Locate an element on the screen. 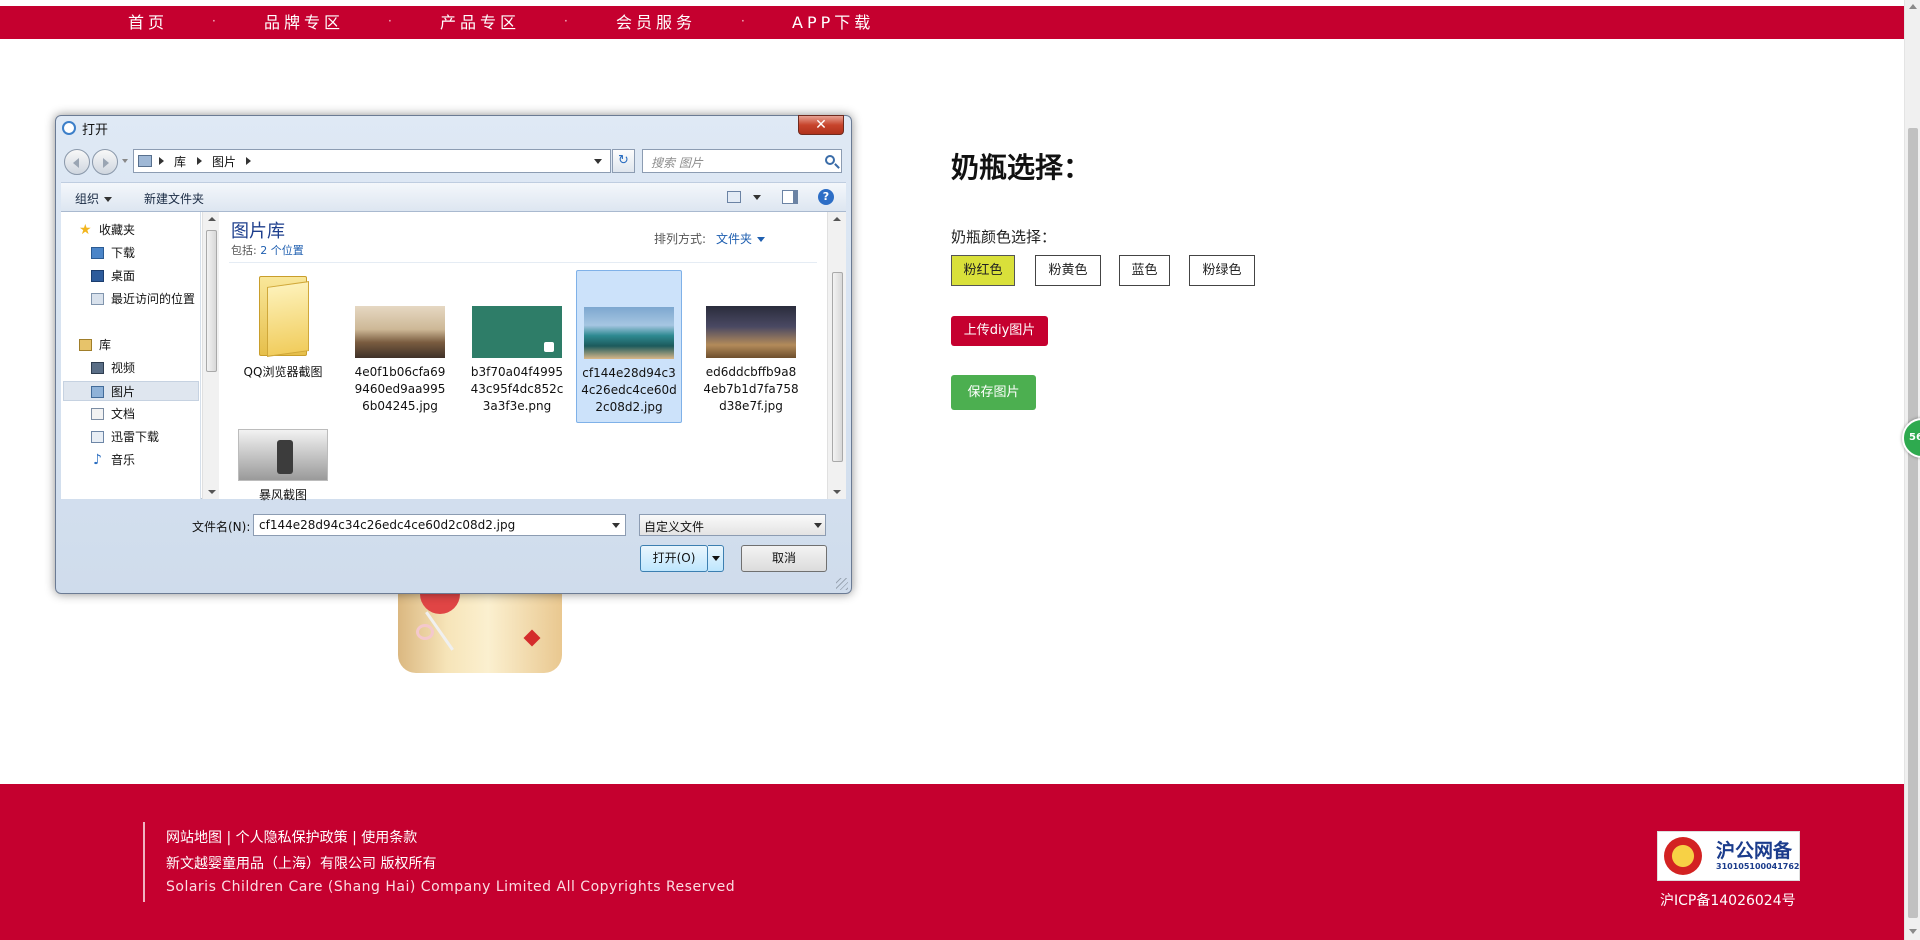 Image resolution: width=1920 pixels, height=940 pixels. police-record-number: 310105100041762 is located at coordinates (1758, 866).